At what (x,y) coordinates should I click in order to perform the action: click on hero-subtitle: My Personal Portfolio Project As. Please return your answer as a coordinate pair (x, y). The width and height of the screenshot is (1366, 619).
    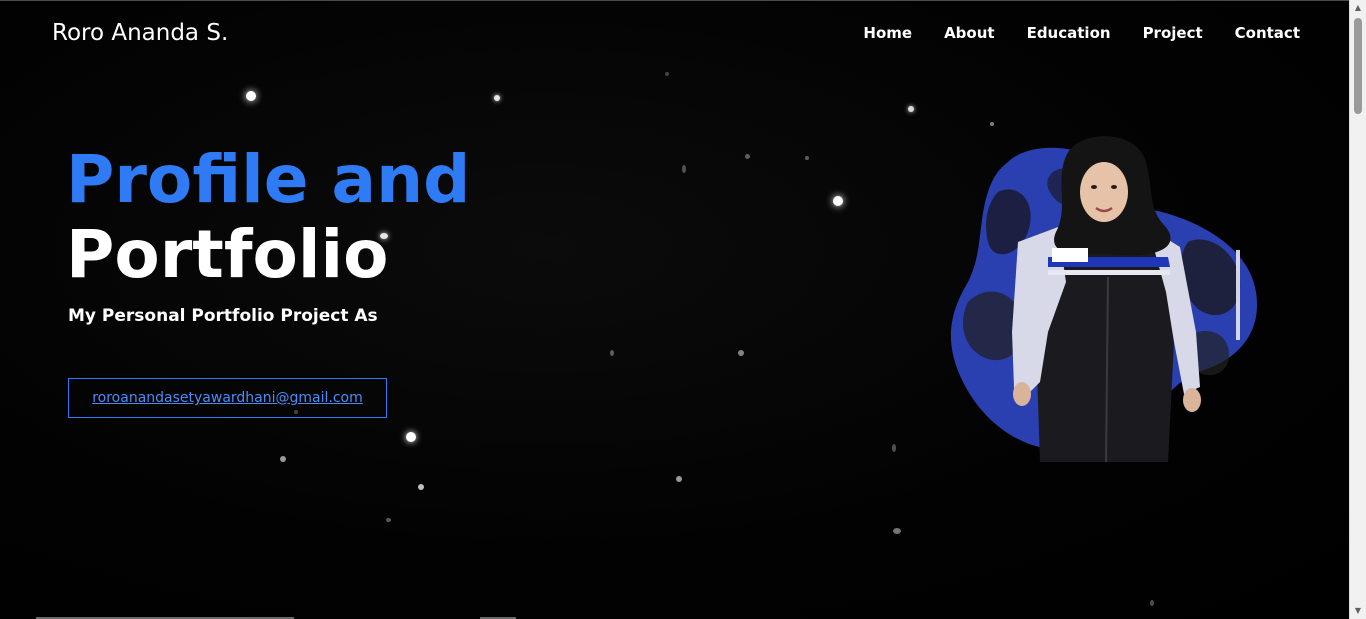
    Looking at the image, I should click on (223, 316).